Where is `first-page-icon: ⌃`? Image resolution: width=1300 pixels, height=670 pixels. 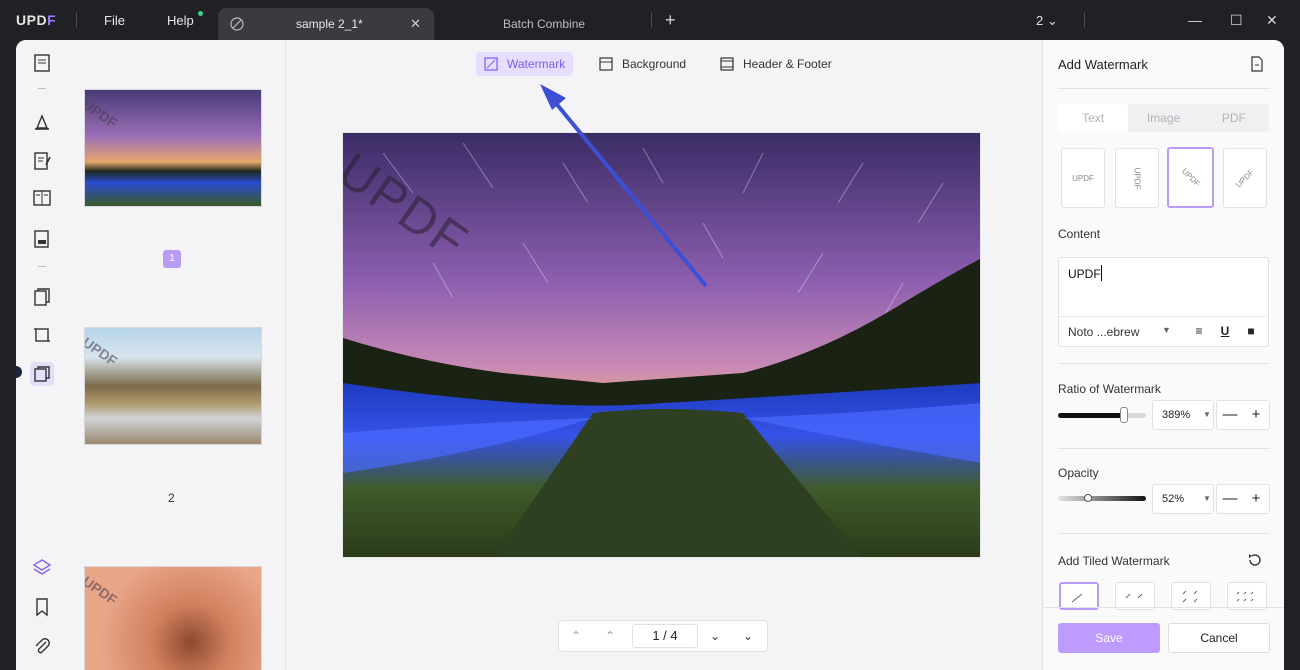
first-page-icon: ⌃ is located at coordinates (576, 636).